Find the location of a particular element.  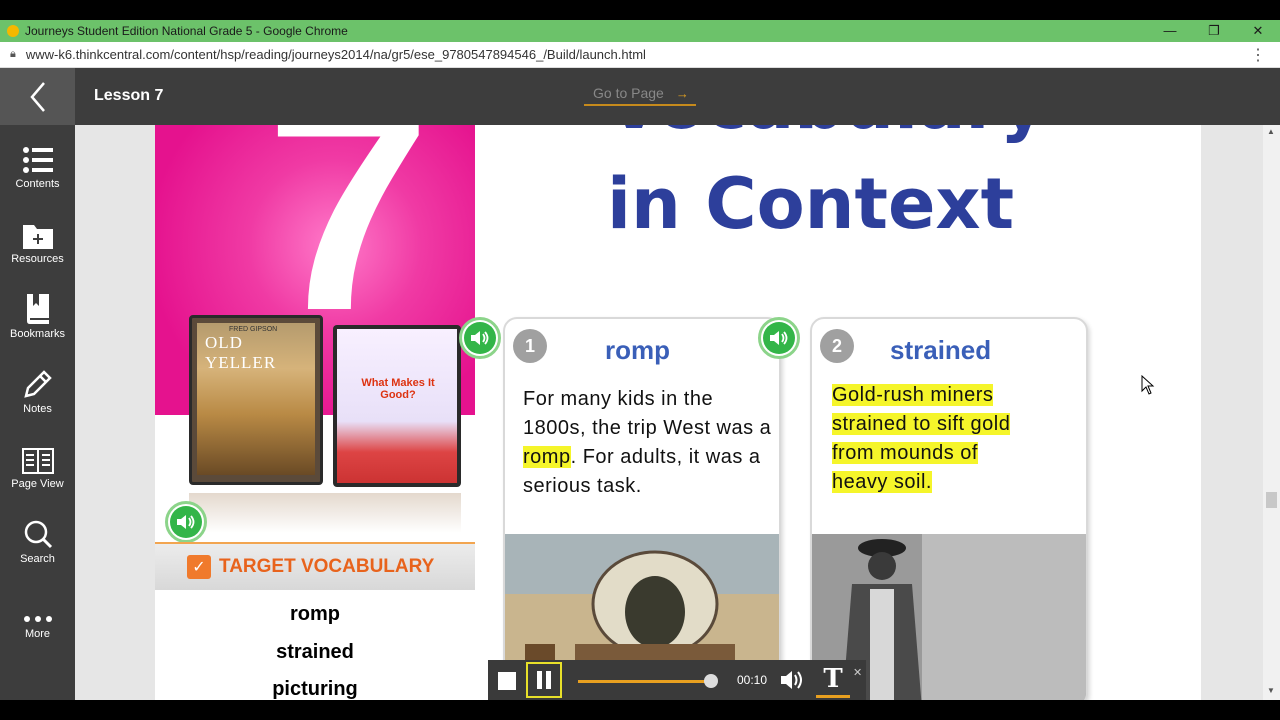

back-button is located at coordinates (37, 96).